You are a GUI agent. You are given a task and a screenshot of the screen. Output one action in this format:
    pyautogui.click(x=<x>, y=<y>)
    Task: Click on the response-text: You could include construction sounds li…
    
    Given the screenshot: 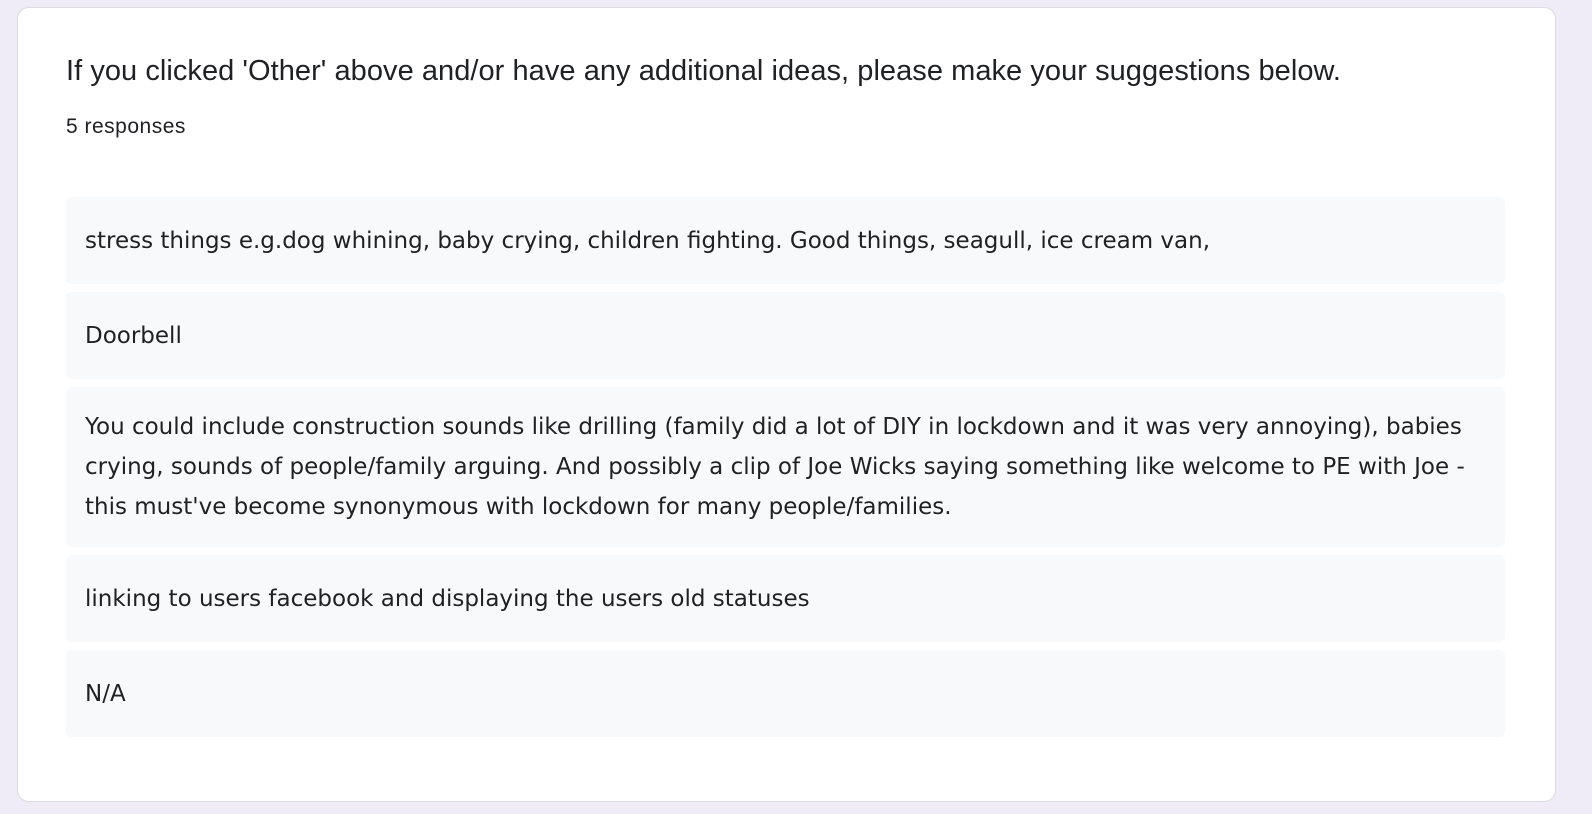 What is the action you would take?
    pyautogui.click(x=775, y=467)
    